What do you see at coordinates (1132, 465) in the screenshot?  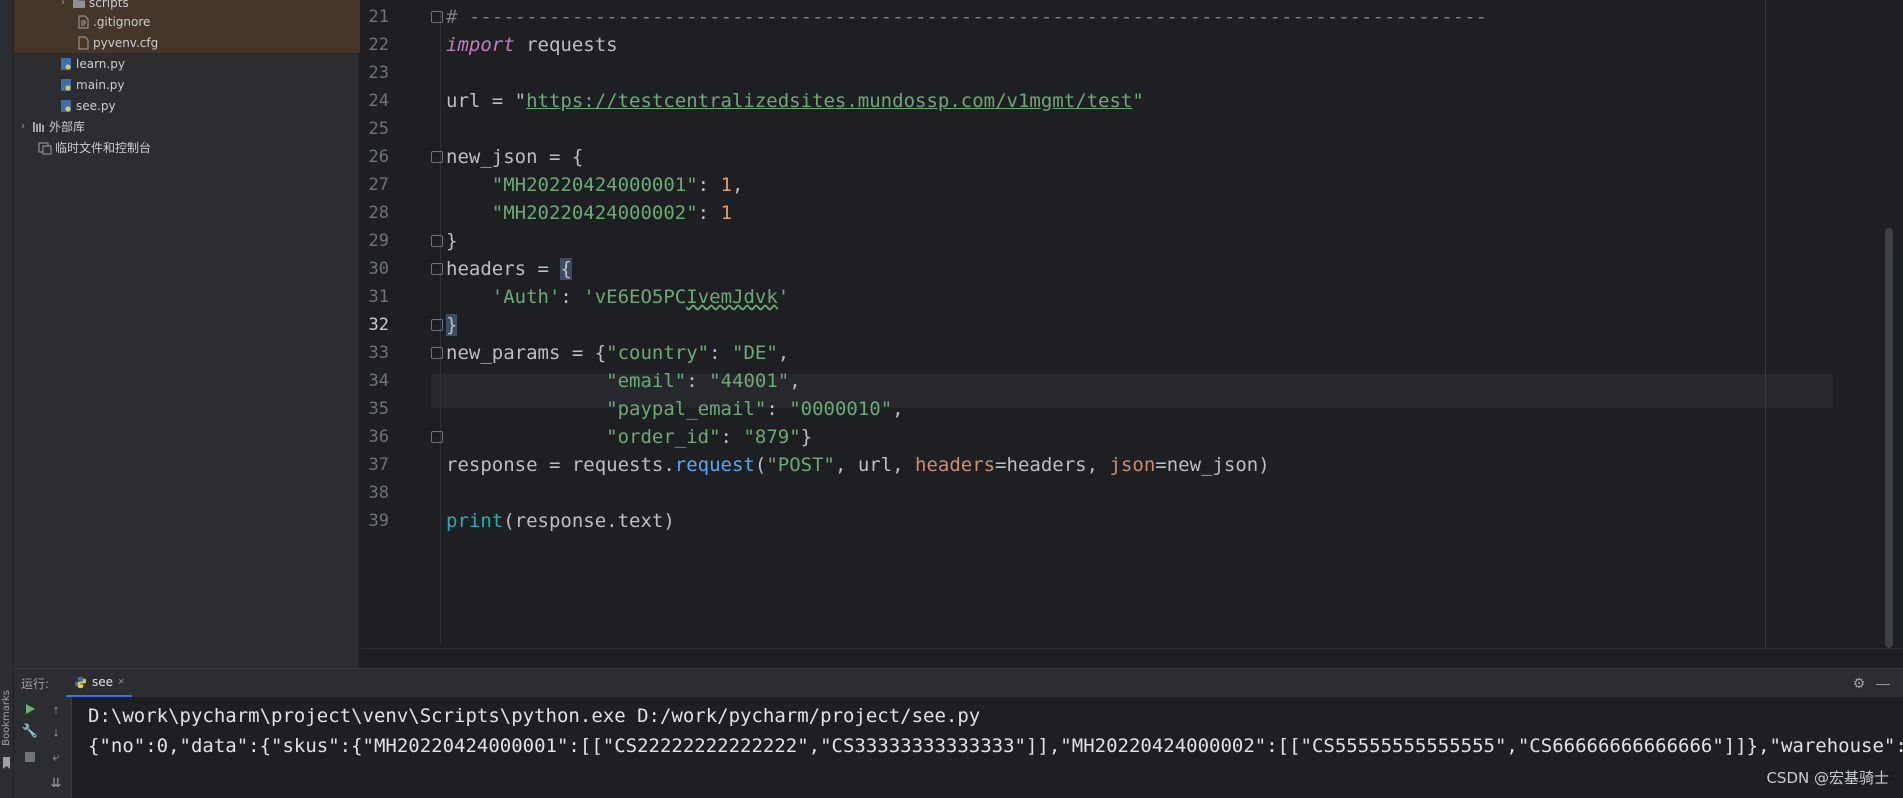 I see `keyword-argument: json` at bounding box center [1132, 465].